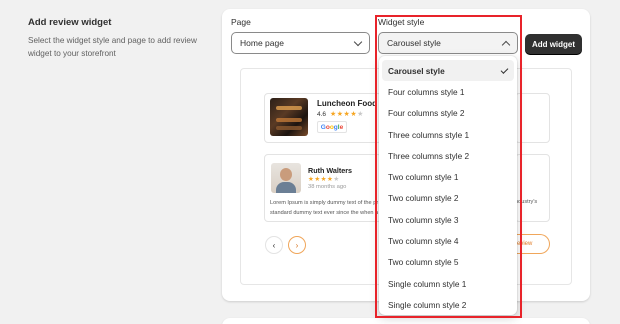 Image resolution: width=620 pixels, height=324 pixels. Describe the element at coordinates (358, 41) in the screenshot. I see `chevron-down-icon` at that location.